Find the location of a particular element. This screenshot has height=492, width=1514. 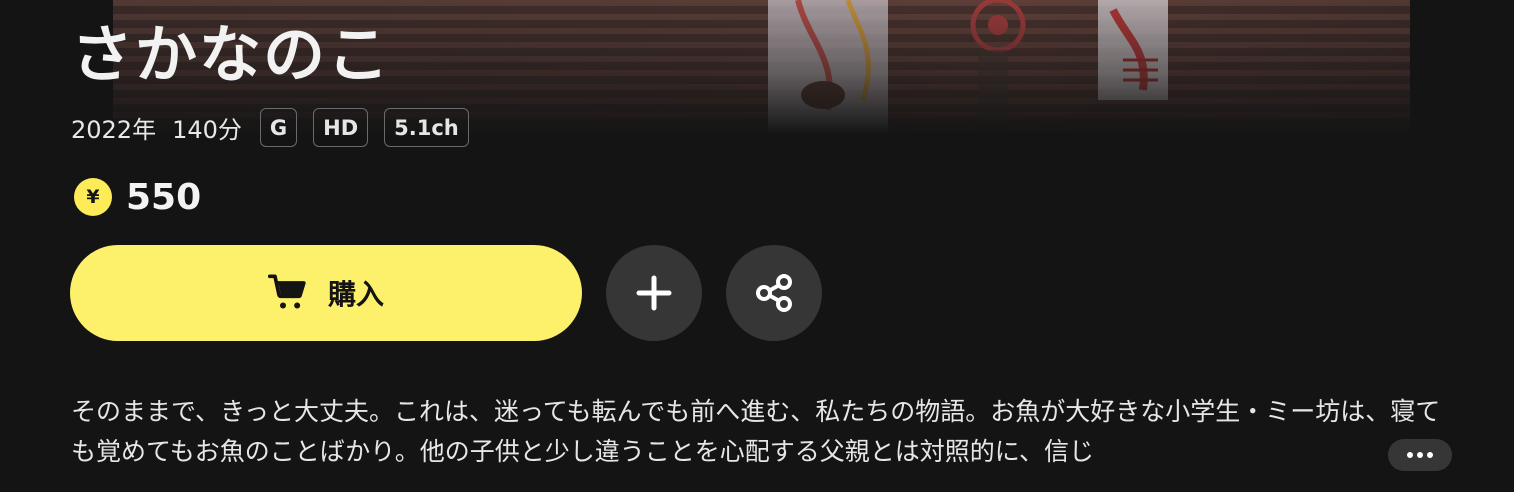

synopsis-fade is located at coordinates (1360, 452).